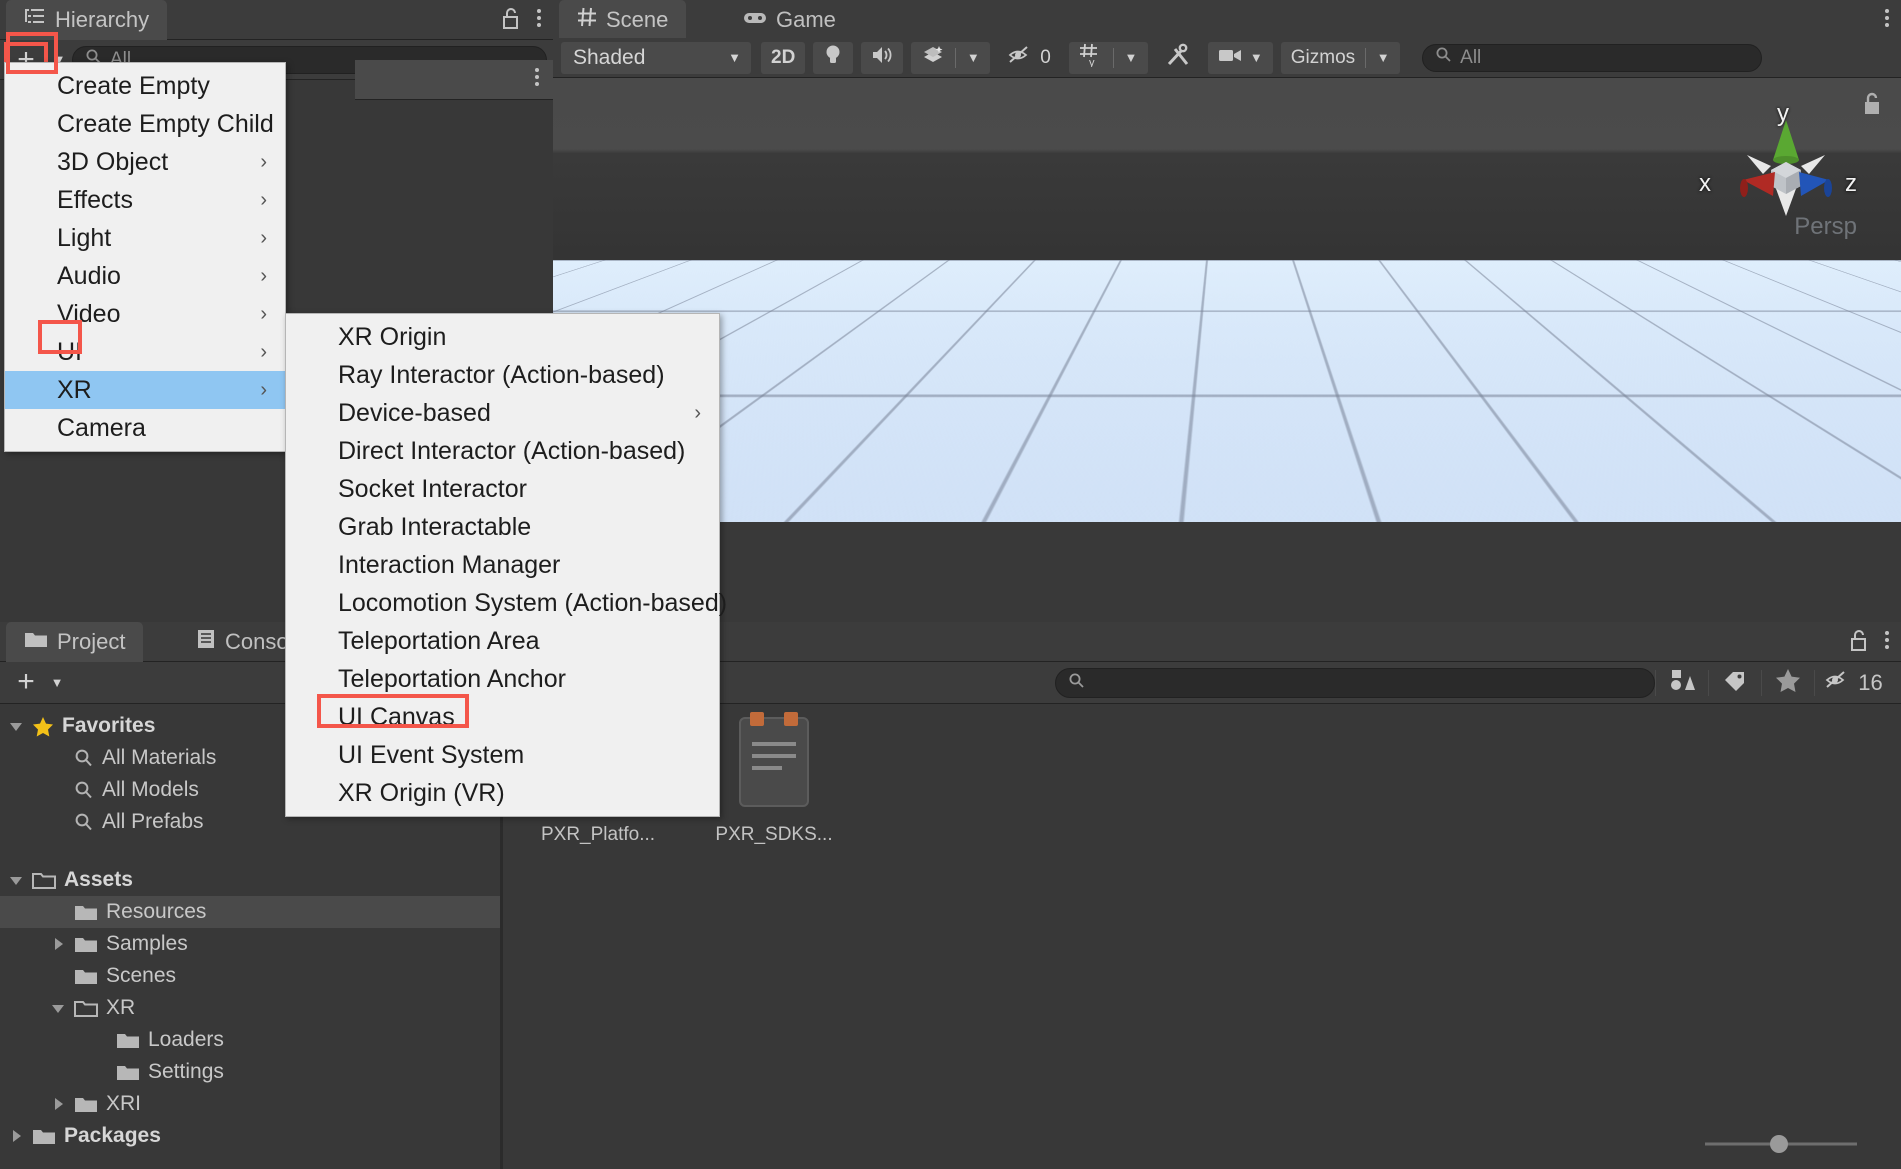  I want to click on tab-game: Game, so click(789, 20).